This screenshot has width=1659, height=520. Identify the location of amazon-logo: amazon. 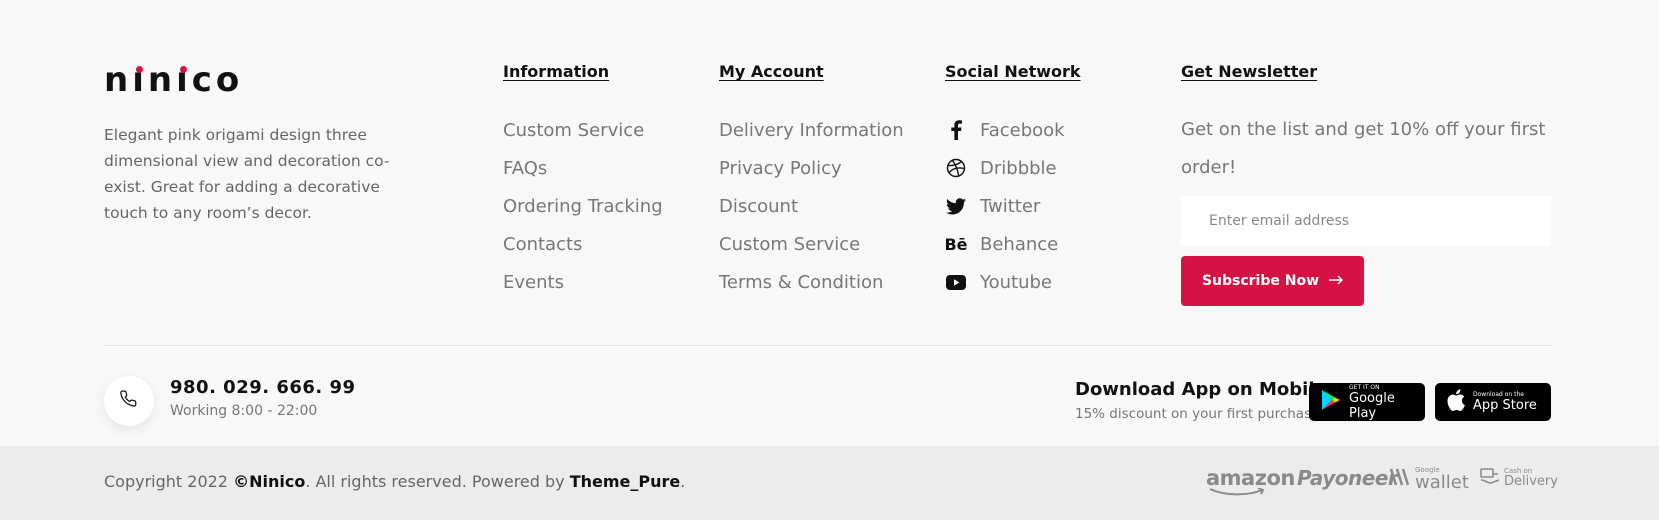
(1250, 481).